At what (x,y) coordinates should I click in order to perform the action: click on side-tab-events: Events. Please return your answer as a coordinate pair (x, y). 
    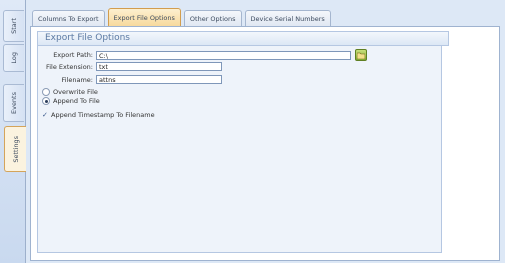
    Looking at the image, I should click on (13, 103).